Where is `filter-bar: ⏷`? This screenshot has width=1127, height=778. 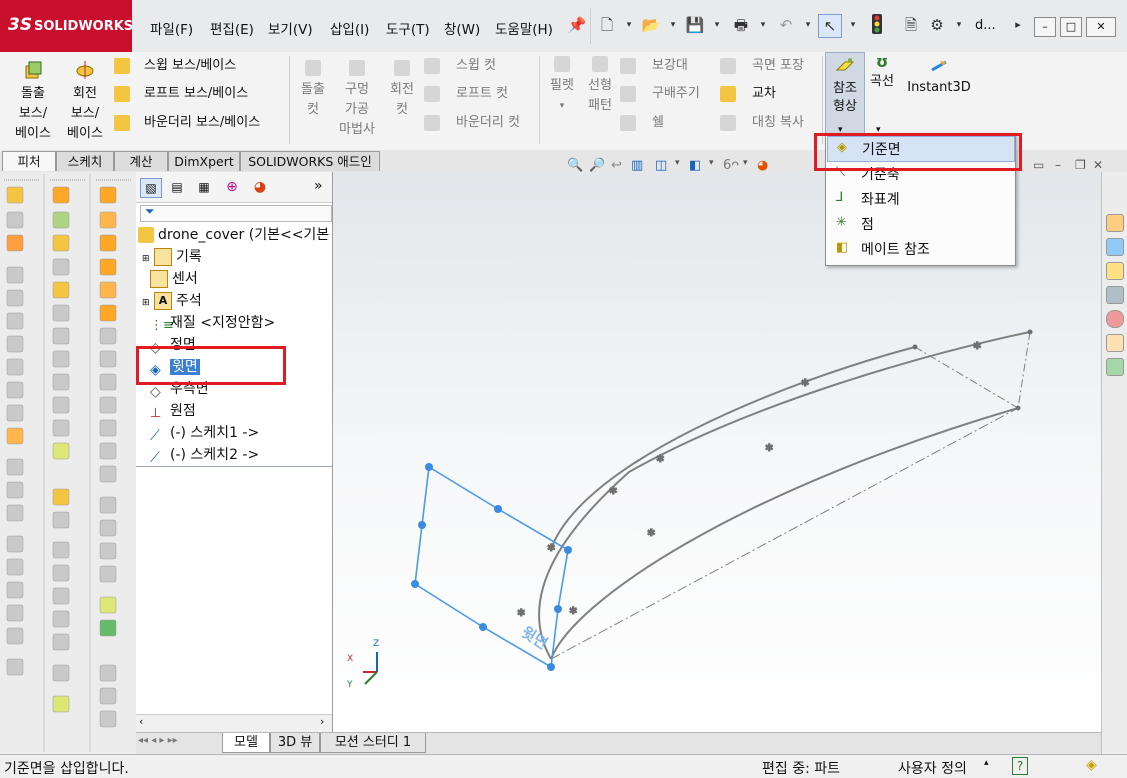 filter-bar: ⏷ is located at coordinates (236, 213).